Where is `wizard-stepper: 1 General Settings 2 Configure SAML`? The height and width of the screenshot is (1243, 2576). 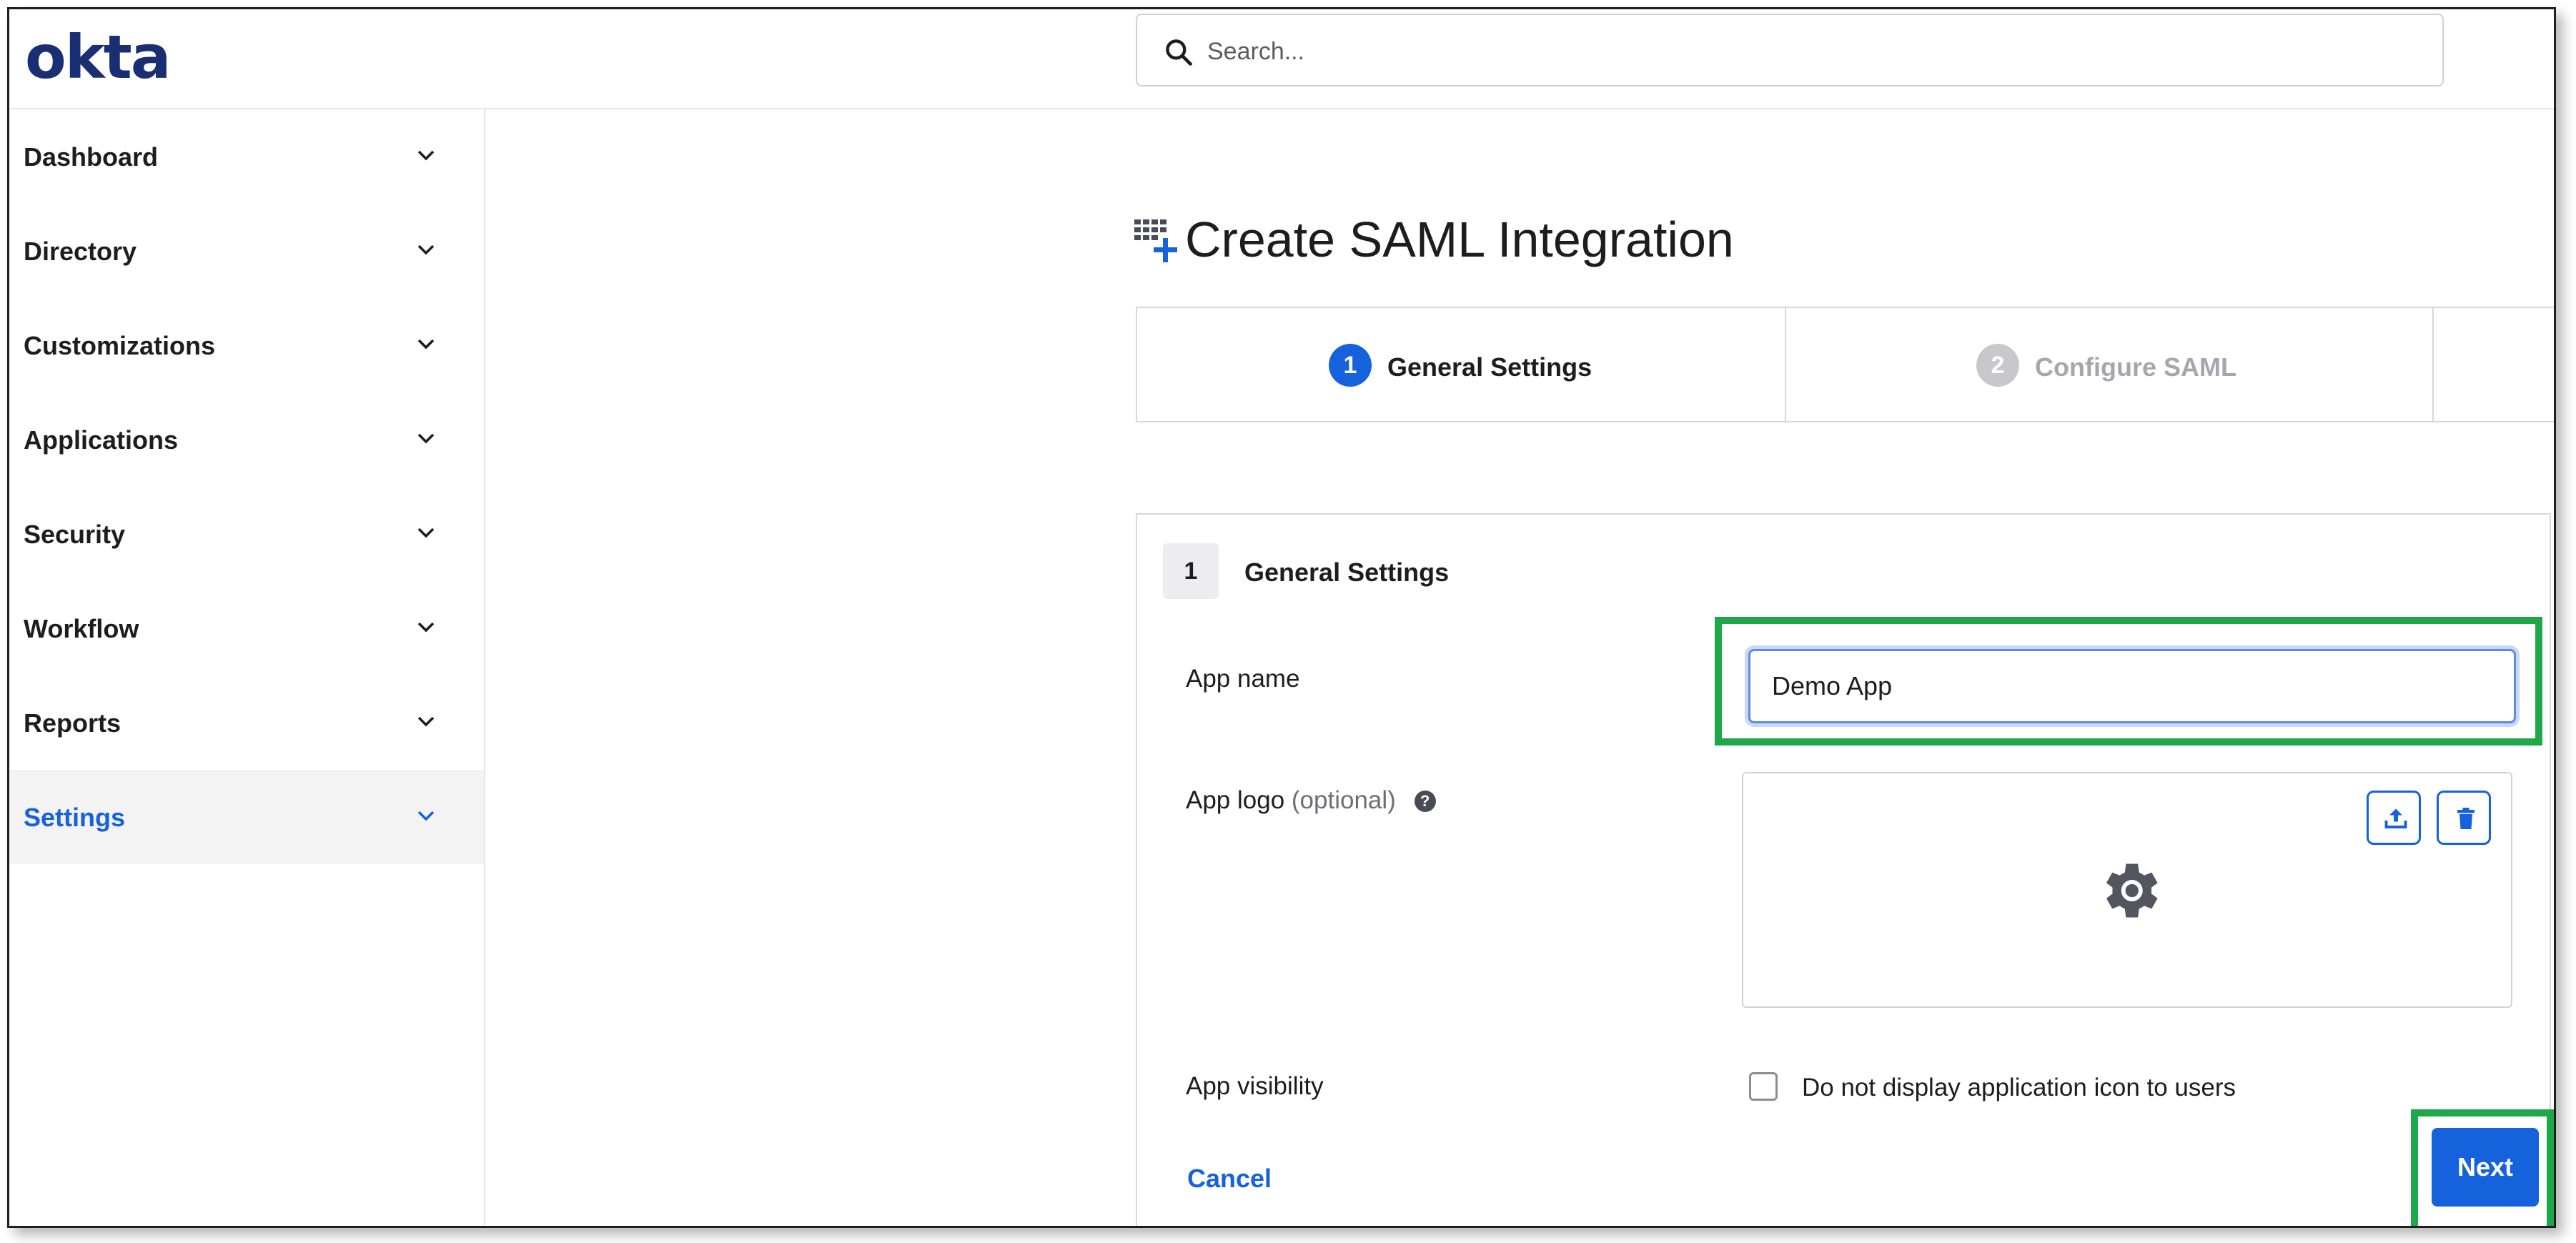
wizard-stepper: 1 General Settings 2 Configure SAML is located at coordinates (1845, 364).